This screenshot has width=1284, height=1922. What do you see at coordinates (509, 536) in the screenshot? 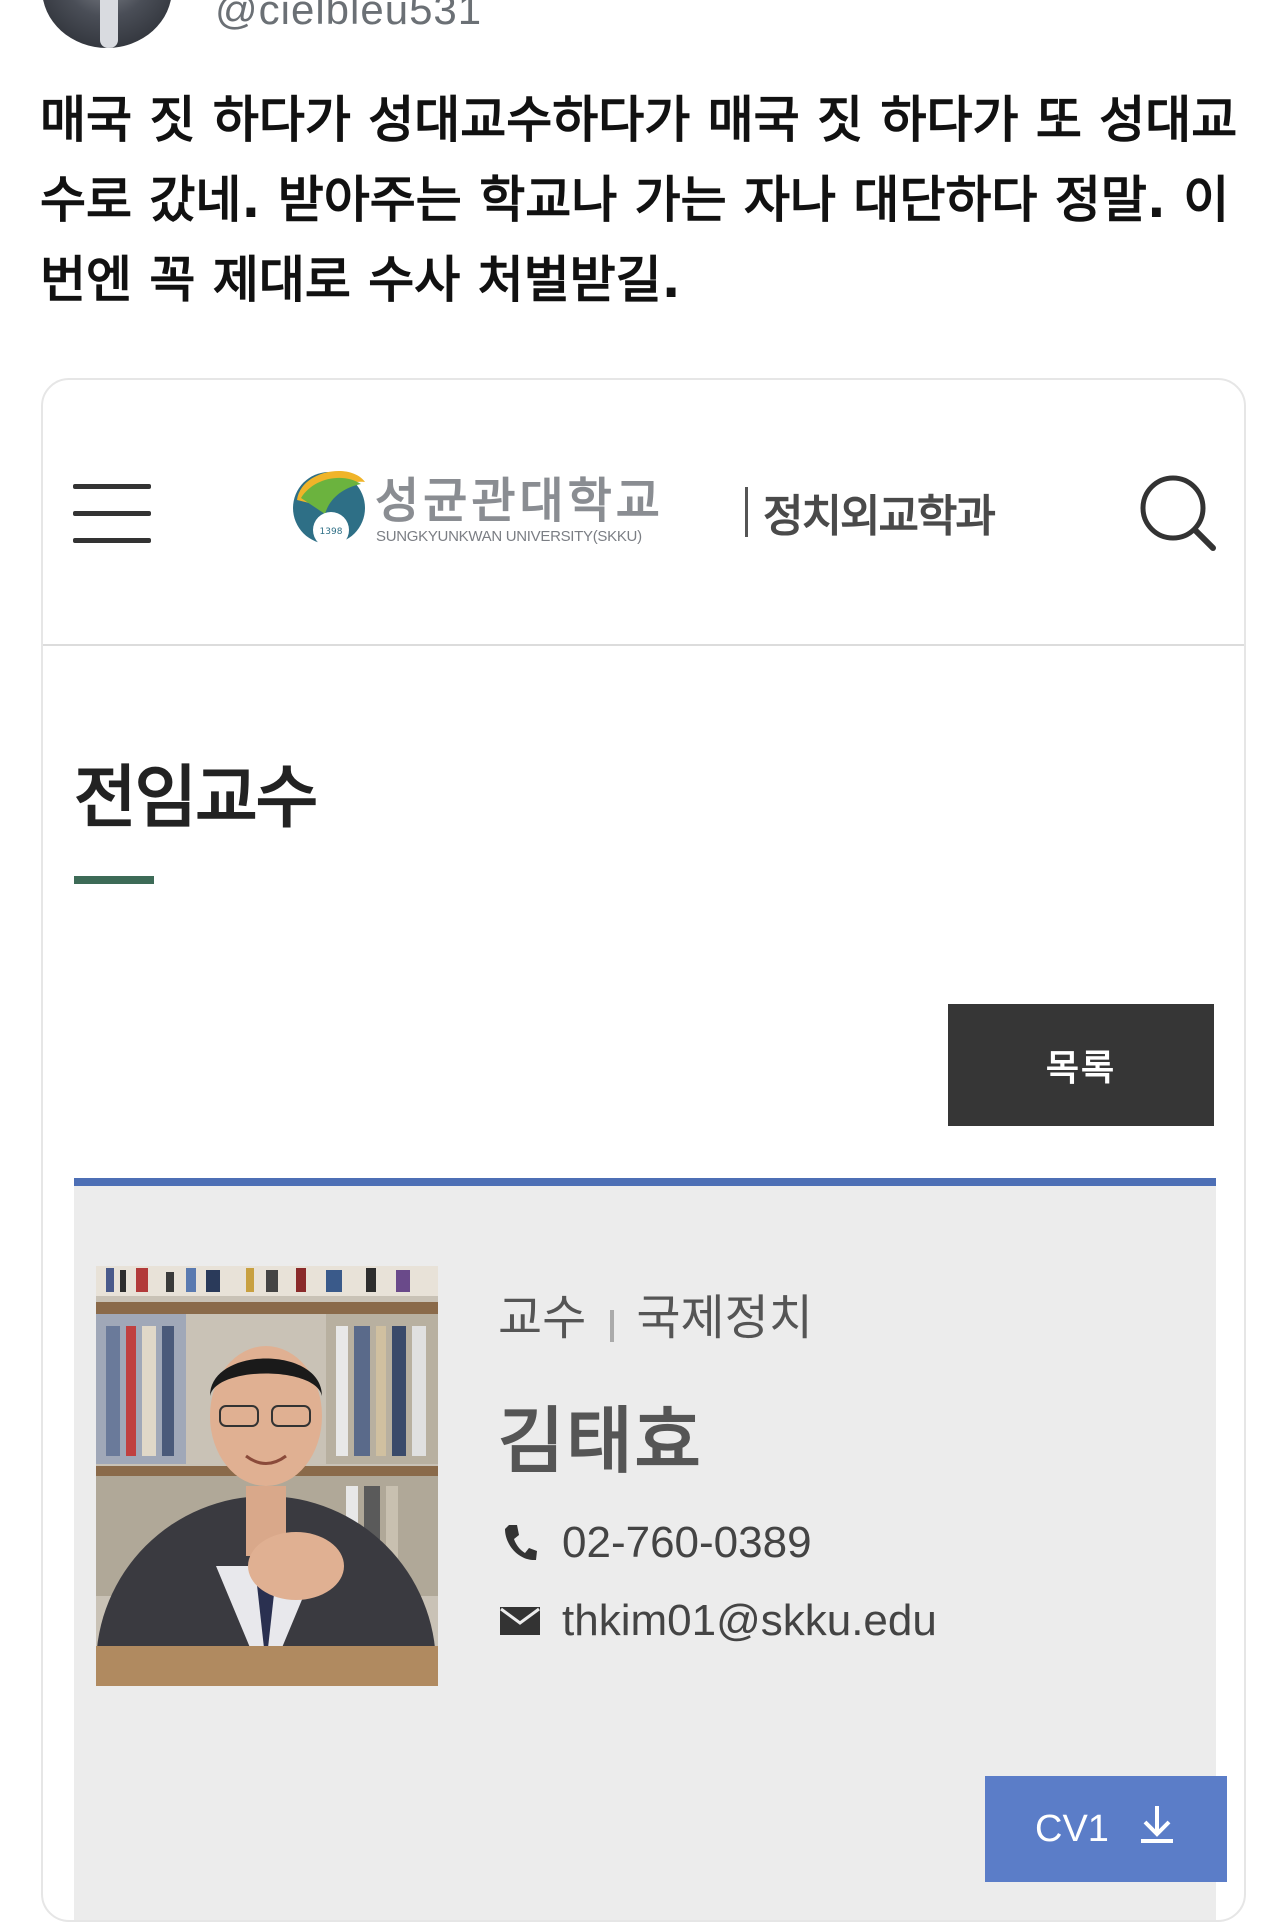
I see `logo-english-text: SUNGKYUNKWAN UNIVERSITY(SKKU)` at bounding box center [509, 536].